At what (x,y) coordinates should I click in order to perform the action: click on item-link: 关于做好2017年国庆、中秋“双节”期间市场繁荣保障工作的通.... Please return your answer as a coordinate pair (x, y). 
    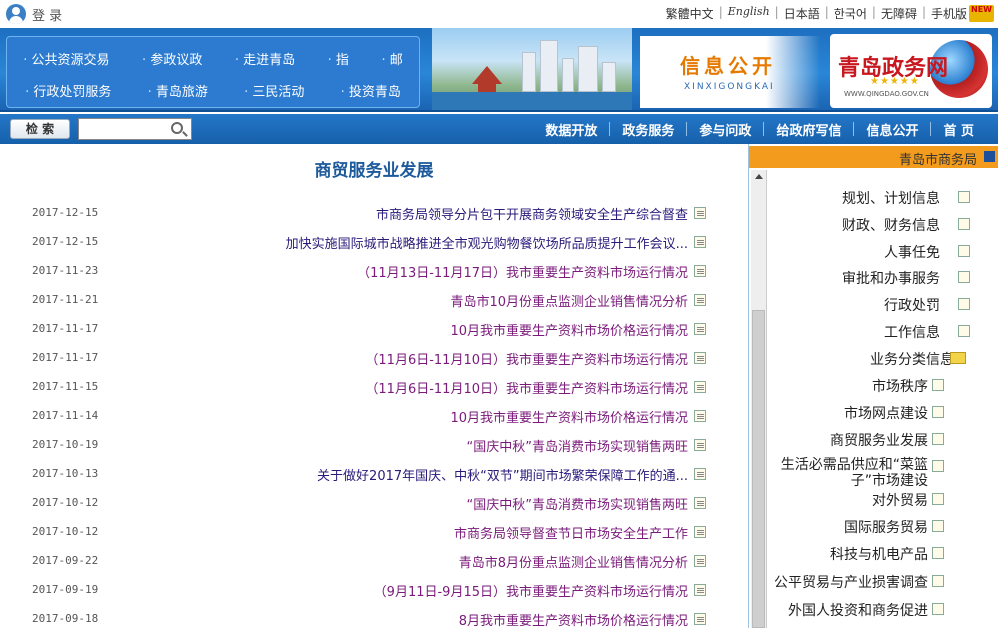
    Looking at the image, I should click on (502, 474).